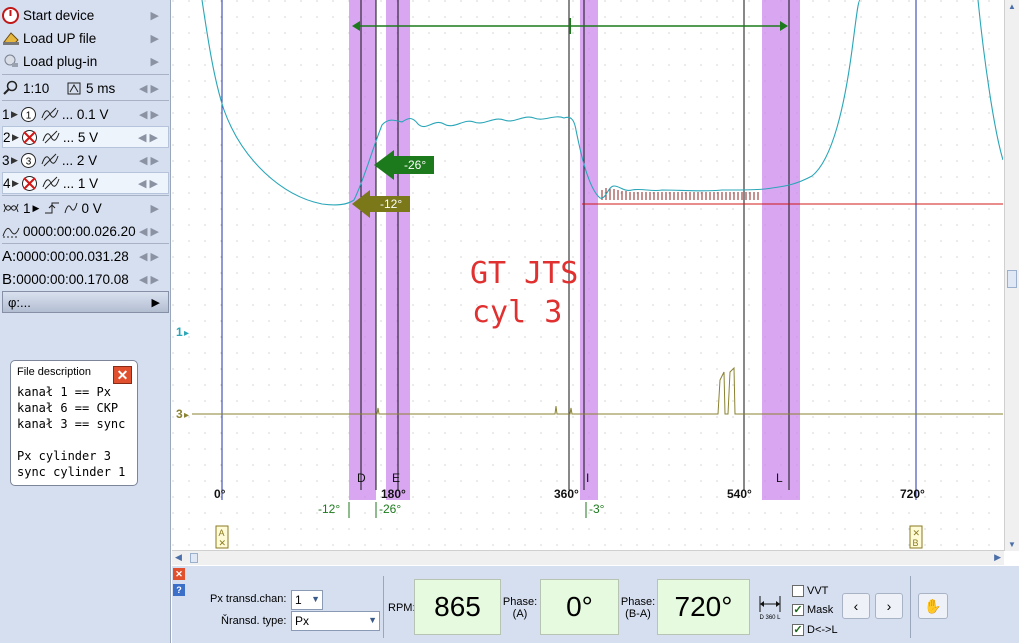  I want to click on channel-1-marker: 1, so click(179, 332).